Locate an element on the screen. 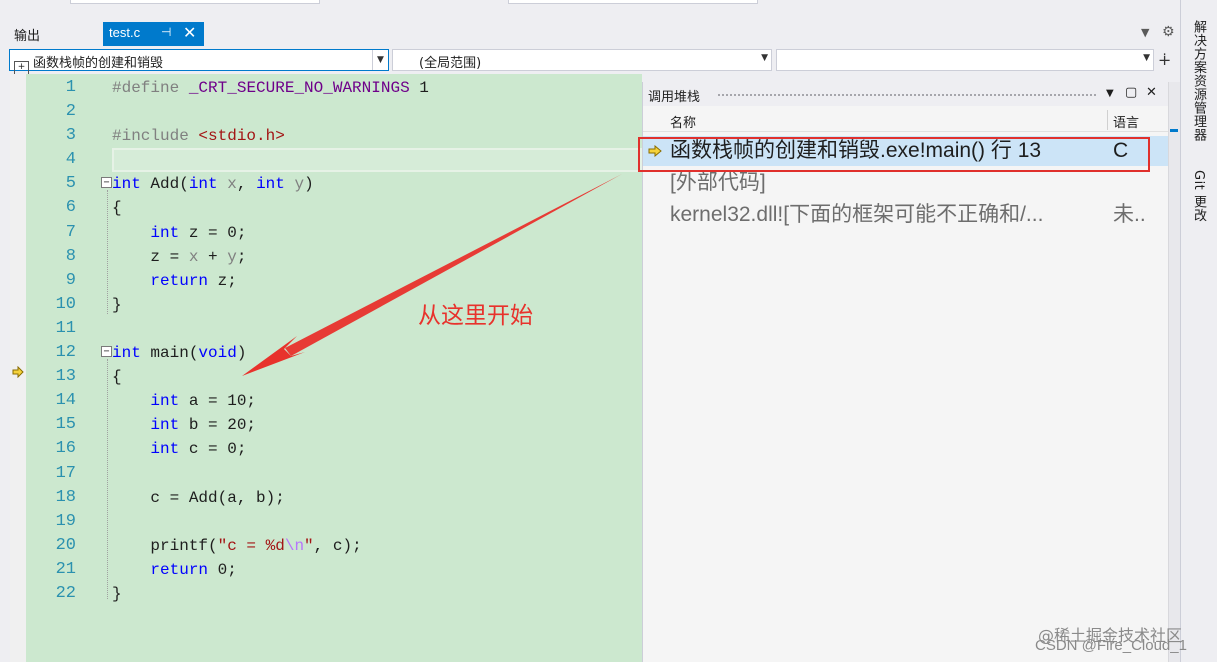 The image size is (1217, 662). call-stack-row: [外部代码] is located at coordinates (906, 183).